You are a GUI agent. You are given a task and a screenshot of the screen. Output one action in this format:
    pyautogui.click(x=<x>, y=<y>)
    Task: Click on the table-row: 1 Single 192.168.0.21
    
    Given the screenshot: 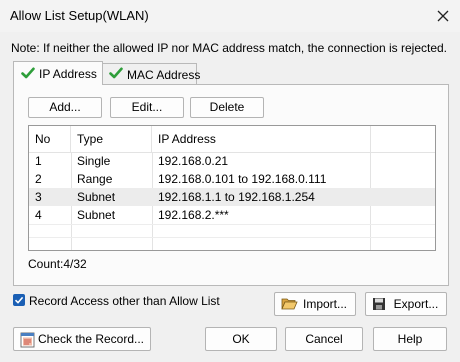 What is the action you would take?
    pyautogui.click(x=232, y=161)
    